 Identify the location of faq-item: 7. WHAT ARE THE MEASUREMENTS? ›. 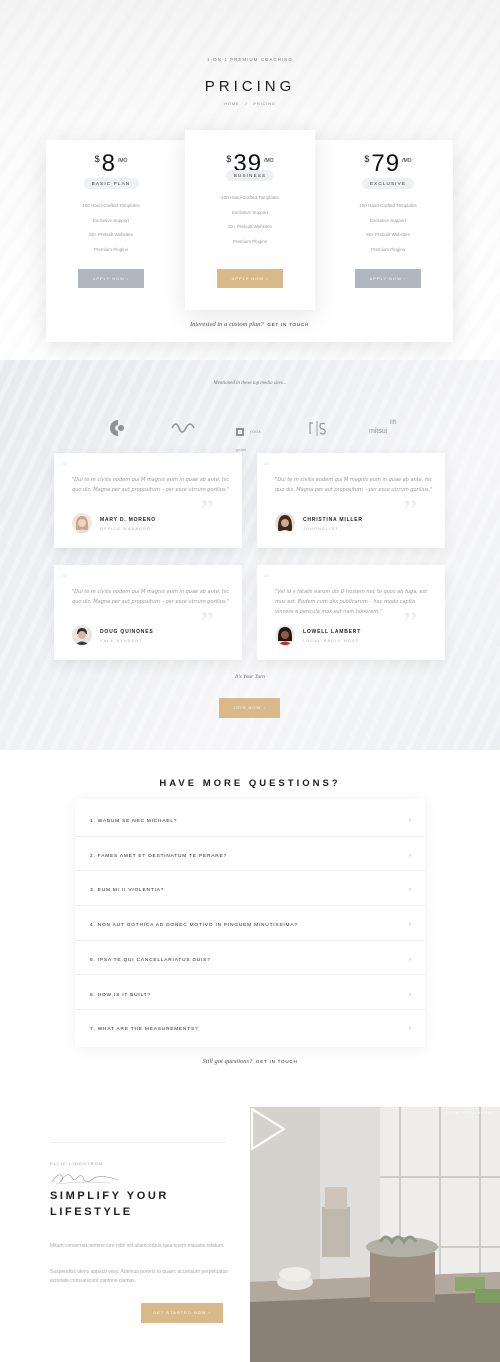
(250, 1027).